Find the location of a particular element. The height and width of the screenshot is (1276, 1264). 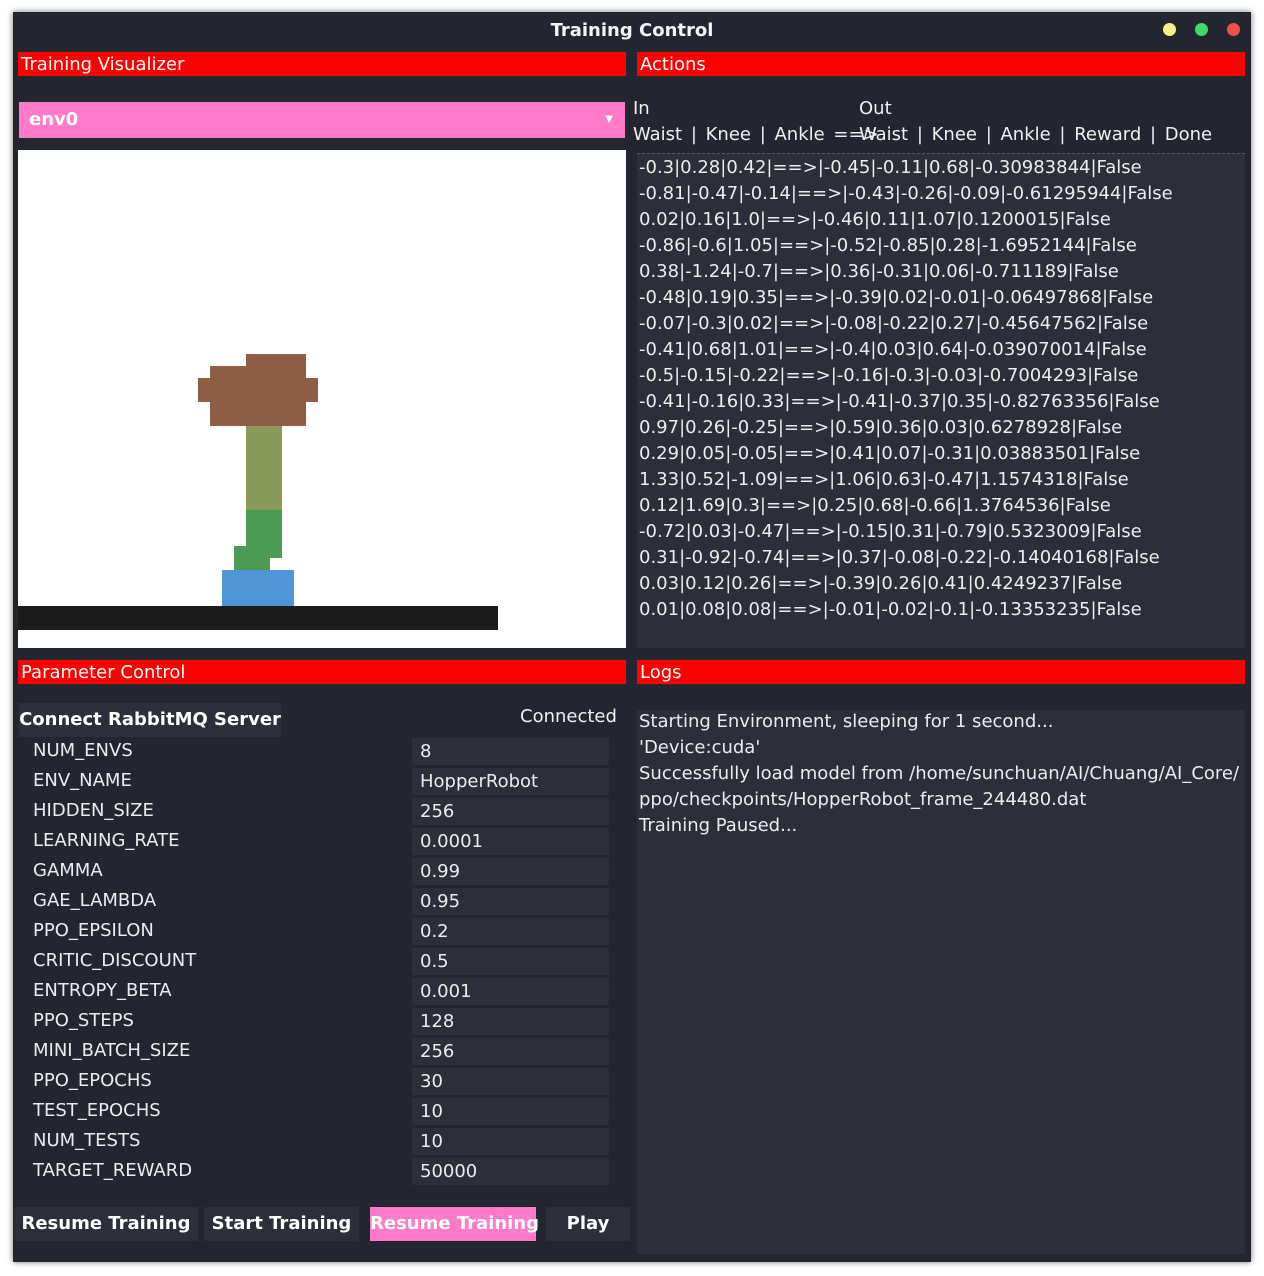

close-button is located at coordinates (1233, 29).